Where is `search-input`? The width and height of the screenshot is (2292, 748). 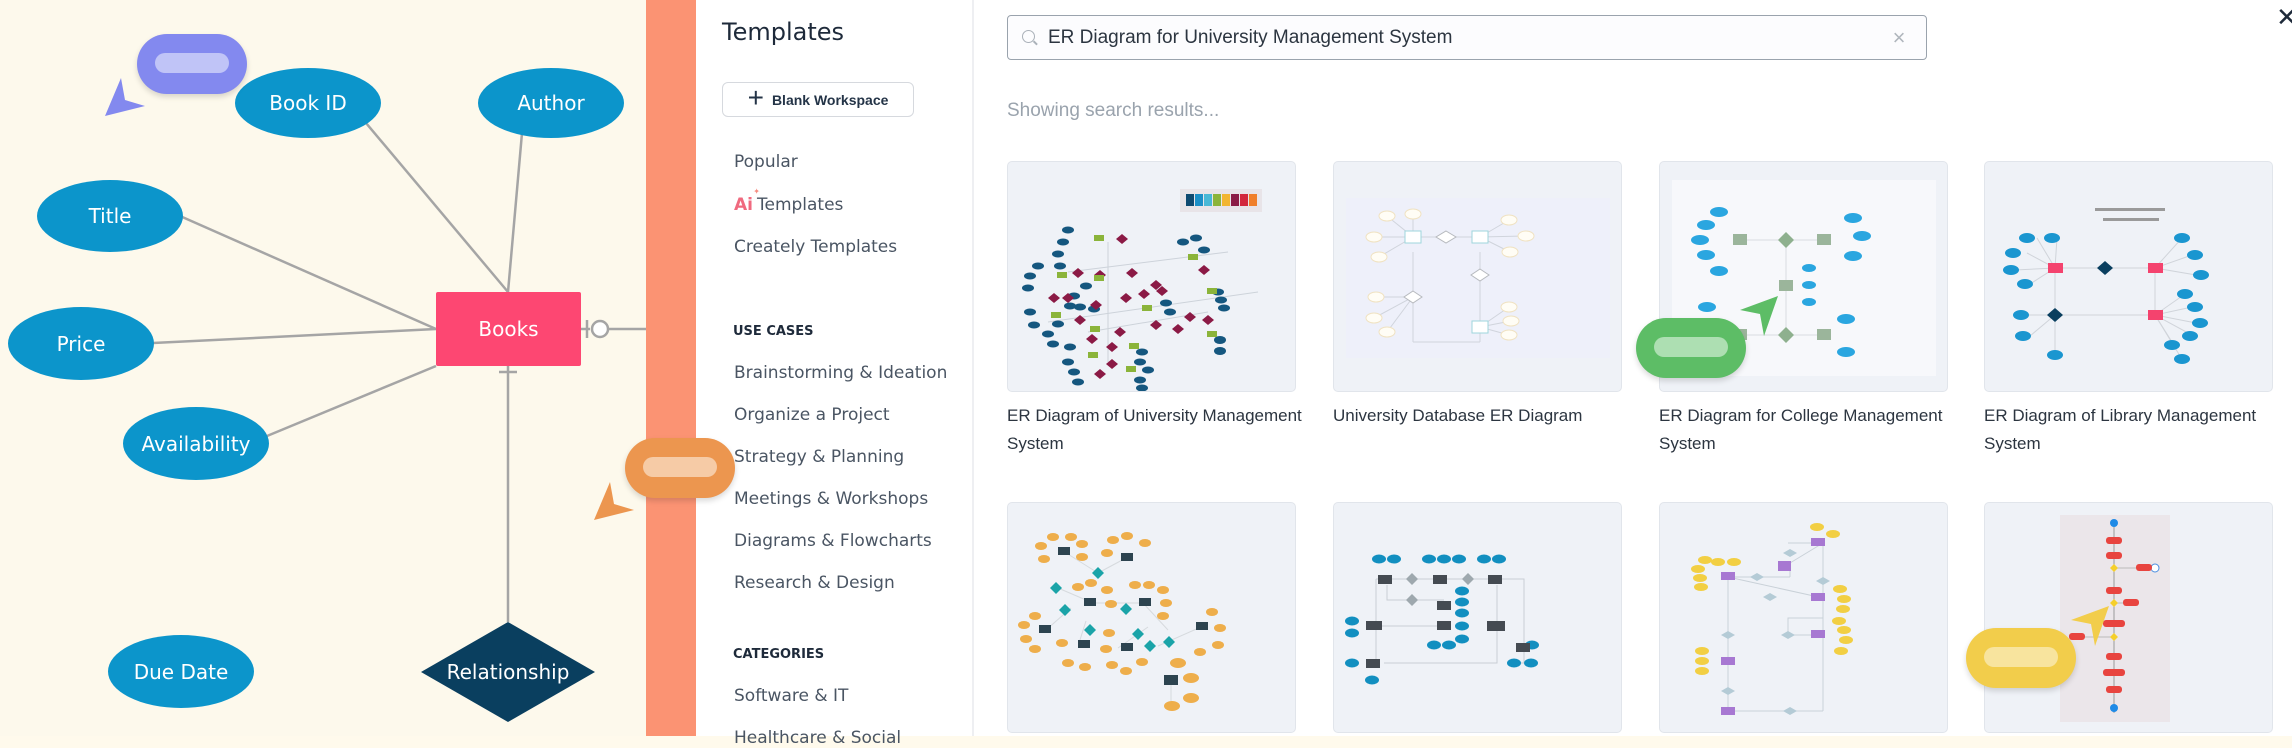 search-input is located at coordinates (1465, 37).